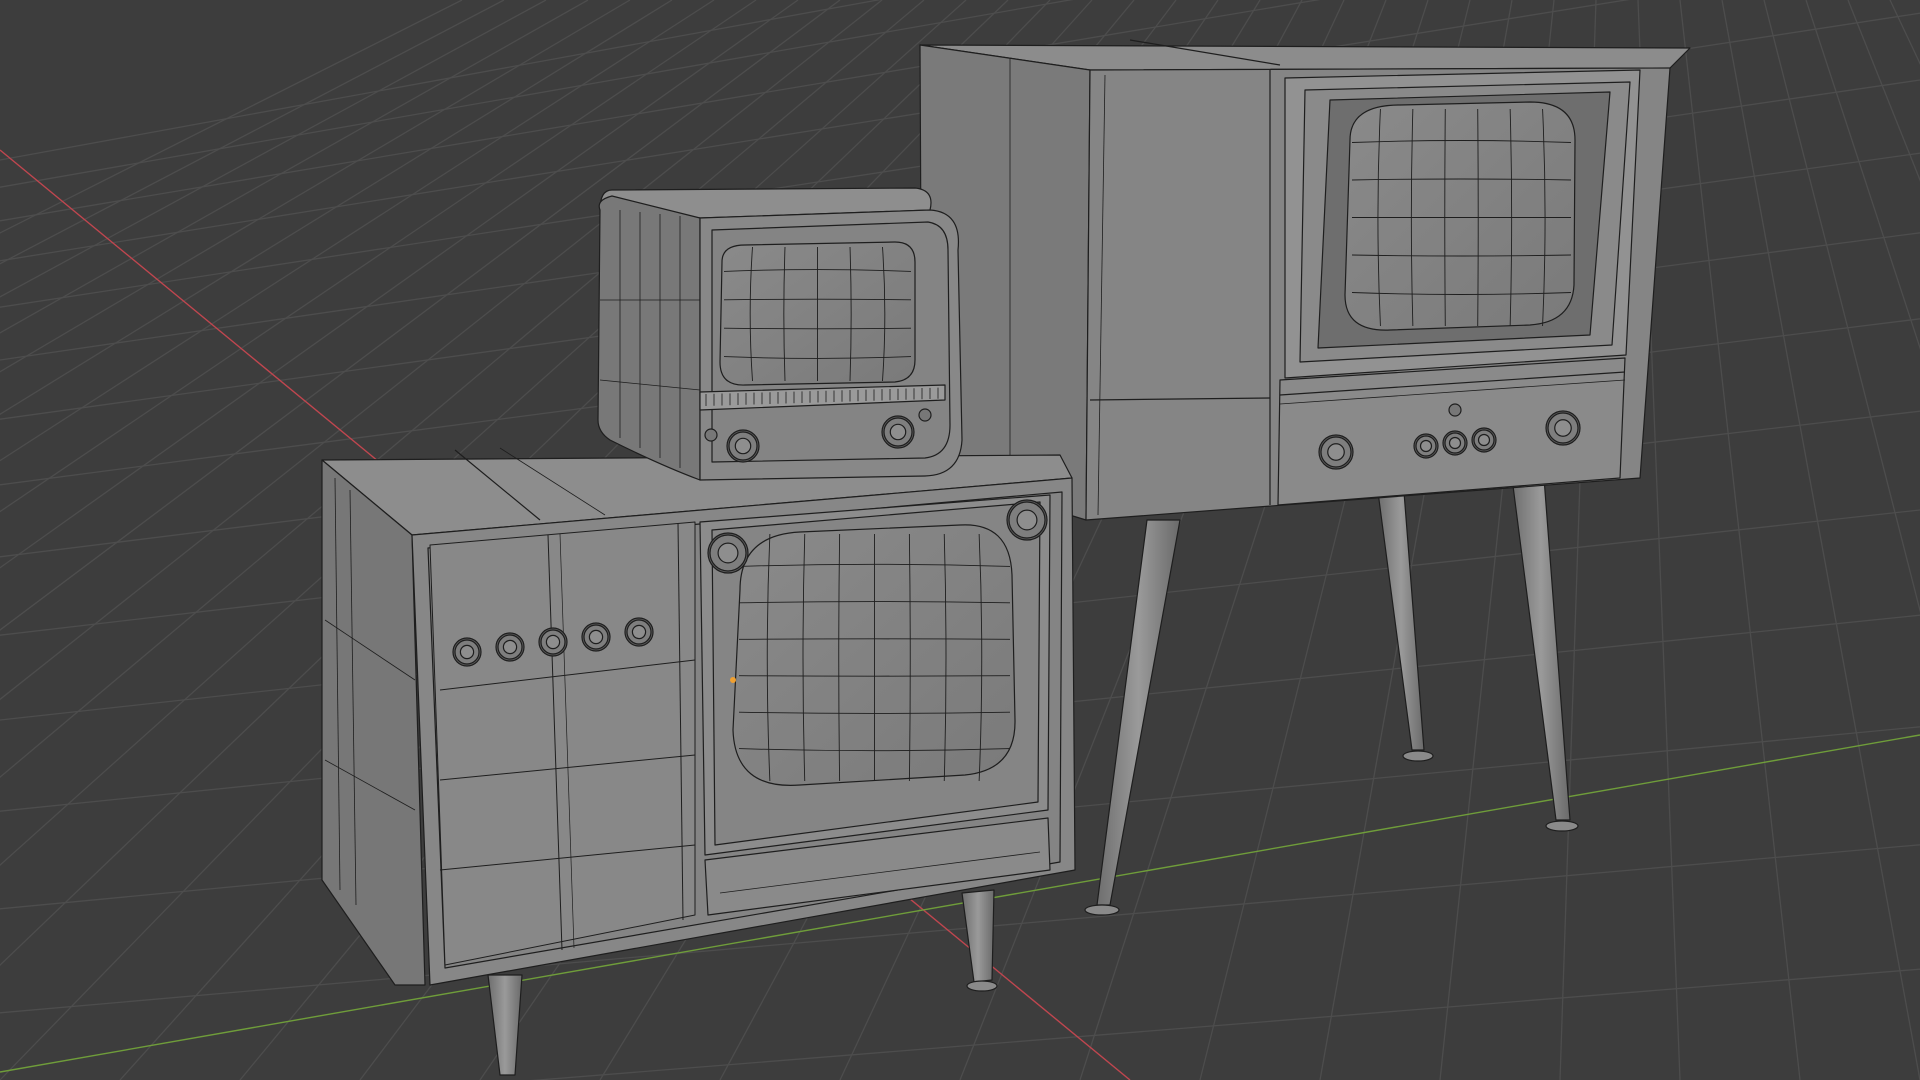 The image size is (1920, 1080). Describe the element at coordinates (562, 743) in the screenshot. I see `console-left-panel` at that location.